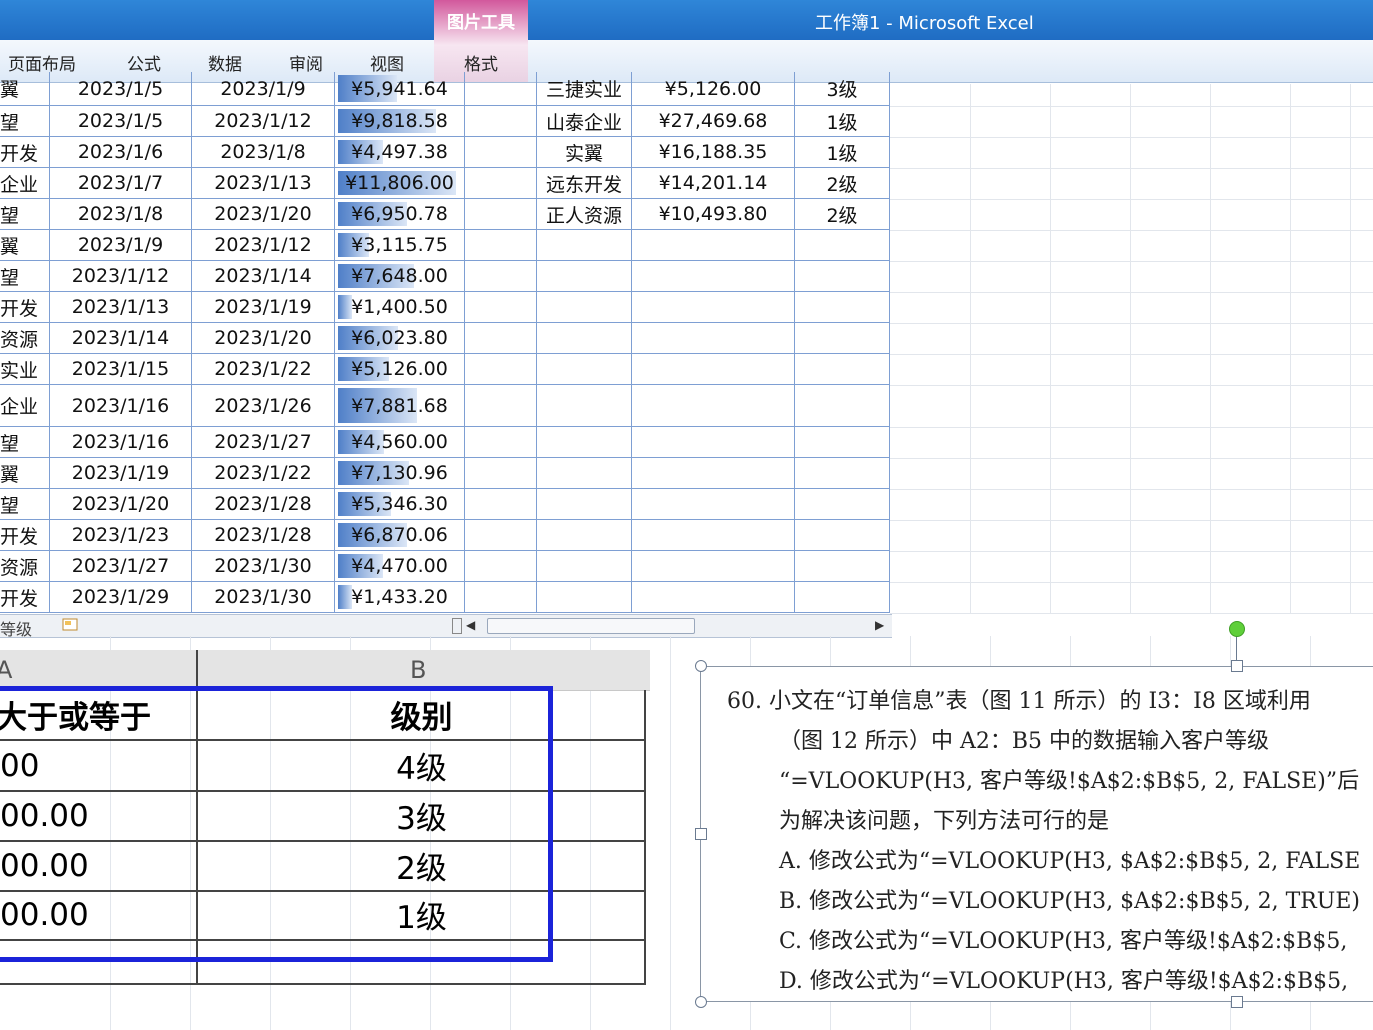 The width and height of the screenshot is (1373, 1030). I want to click on order-date-cell: 2023/1/13, so click(121, 307).